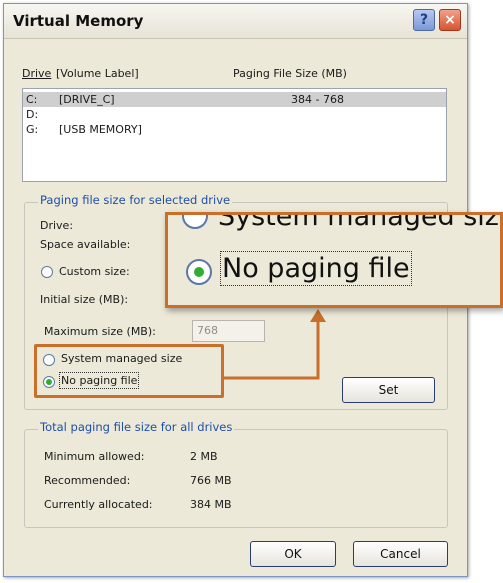 The width and height of the screenshot is (503, 583). What do you see at coordinates (360, 222) in the screenshot?
I see `zoom-system-managed-label: System managed size` at bounding box center [360, 222].